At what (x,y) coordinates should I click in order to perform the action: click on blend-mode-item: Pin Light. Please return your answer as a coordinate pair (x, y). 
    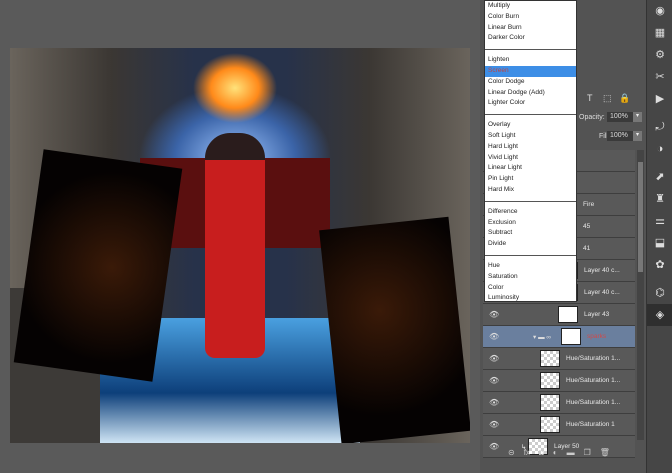
    Looking at the image, I should click on (530, 179).